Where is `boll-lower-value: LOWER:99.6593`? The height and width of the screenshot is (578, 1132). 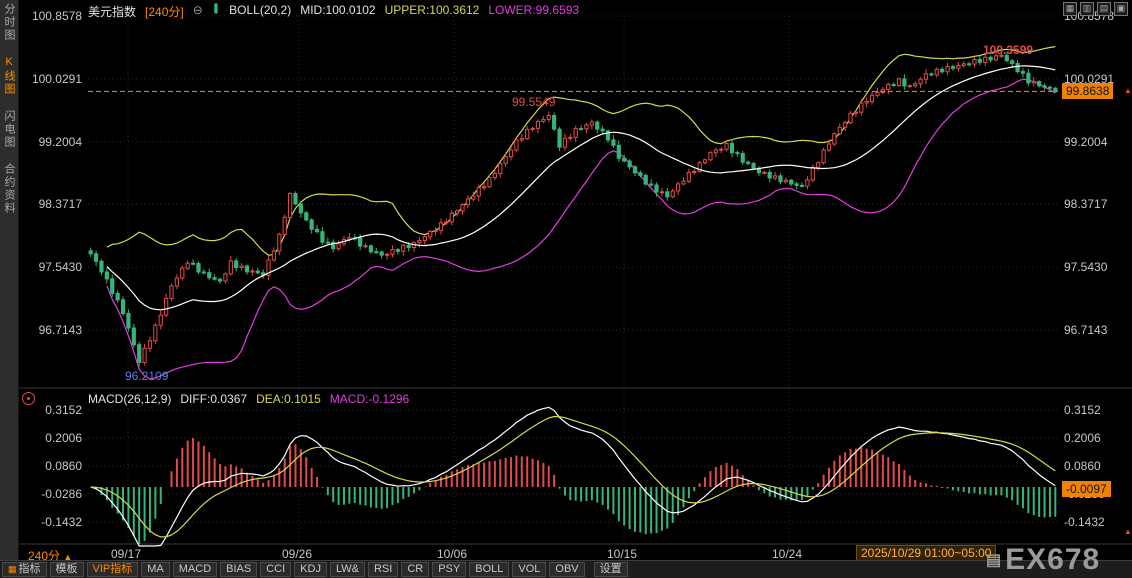
boll-lower-value: LOWER:99.6593 is located at coordinates (534, 10).